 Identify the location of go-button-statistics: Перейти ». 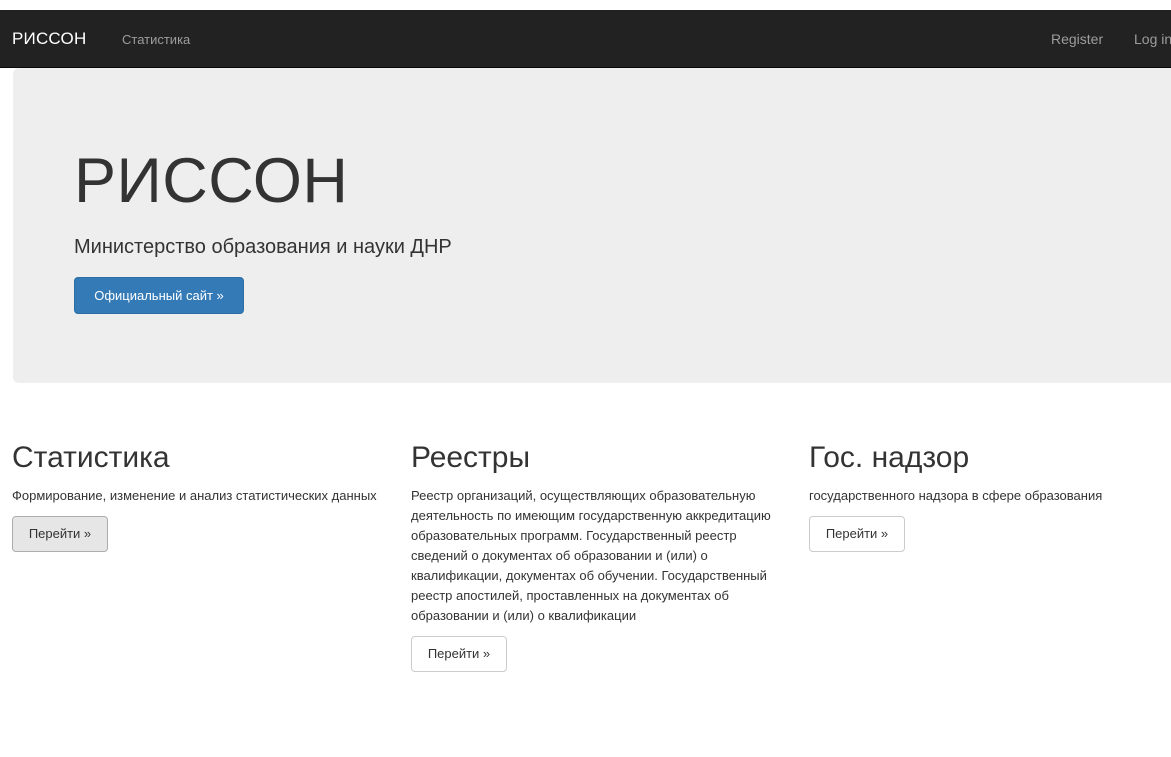
(60, 534).